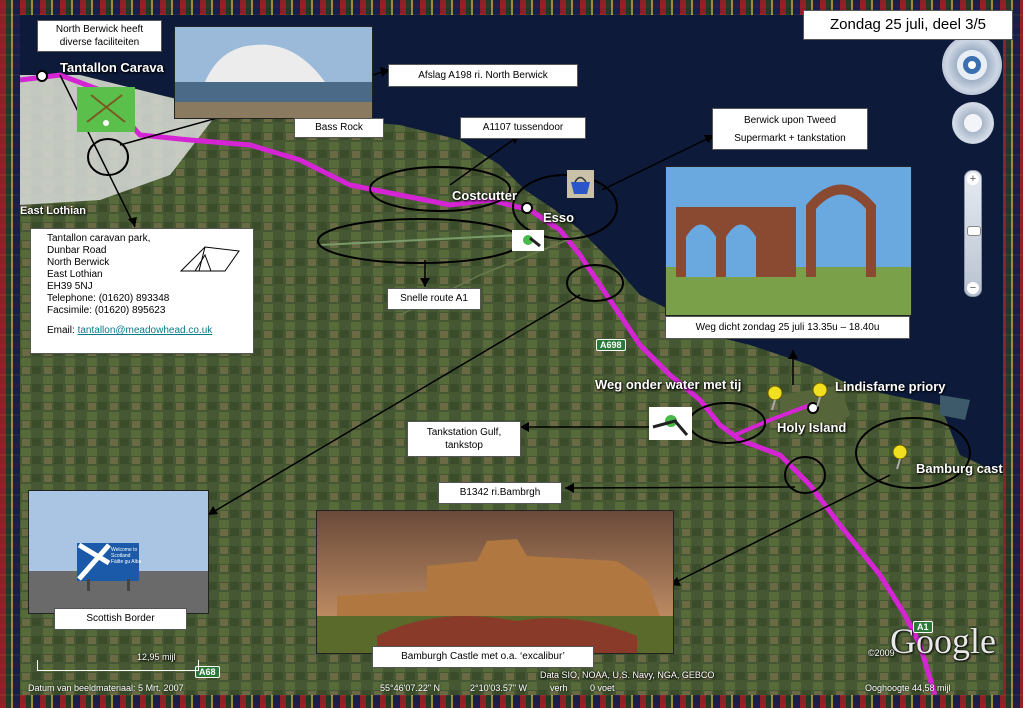 The height and width of the screenshot is (708, 1023). What do you see at coordinates (495, 582) in the screenshot?
I see `bamburgh-castle-photo` at bounding box center [495, 582].